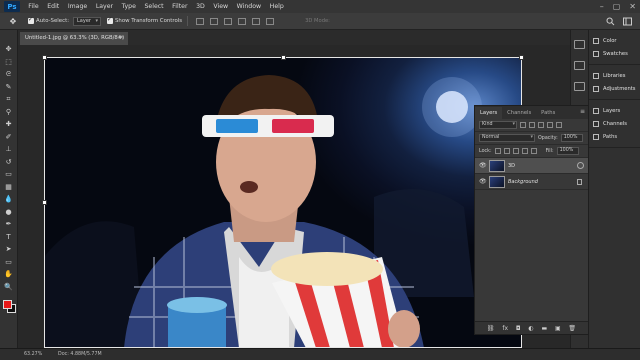 The width and height of the screenshot is (640, 360). I want to click on menu-filter: Filter, so click(180, 6).